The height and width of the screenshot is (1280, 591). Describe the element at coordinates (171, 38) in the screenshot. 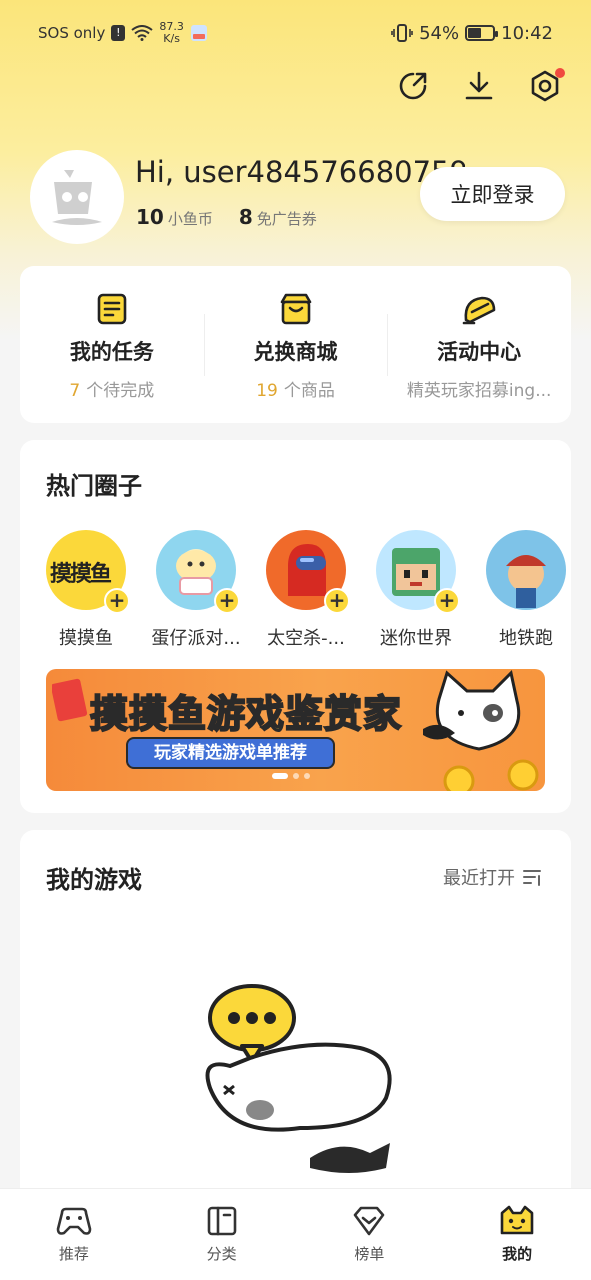

I see `net-speed-unit: K/s` at that location.